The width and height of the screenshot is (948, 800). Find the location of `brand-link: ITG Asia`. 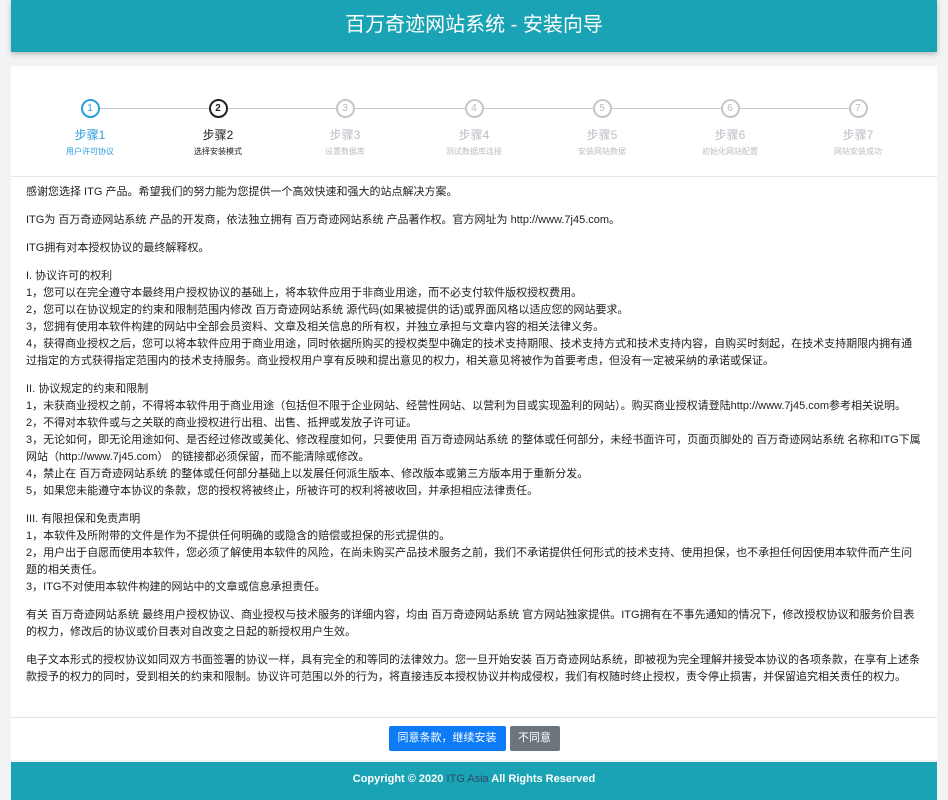

brand-link: ITG Asia is located at coordinates (467, 779).